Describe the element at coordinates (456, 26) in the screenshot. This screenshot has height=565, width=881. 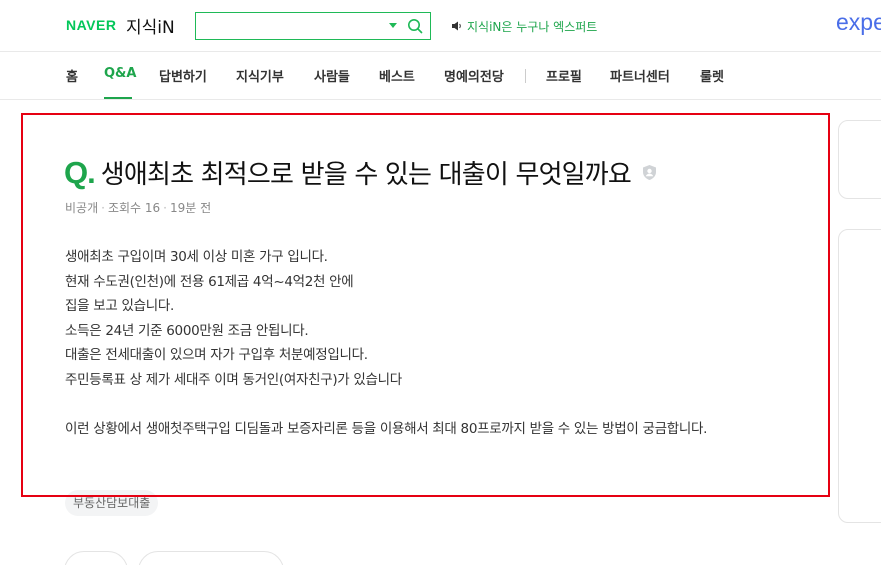
I see `speaker-icon` at that location.